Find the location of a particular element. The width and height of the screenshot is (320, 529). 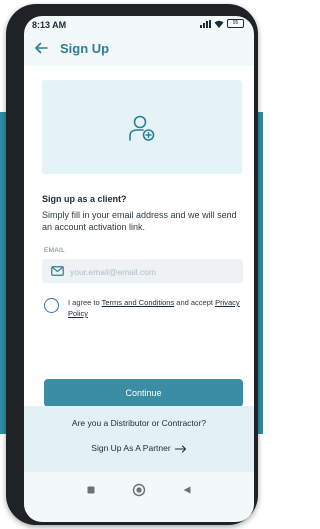

wifi-icon is located at coordinates (219, 24).